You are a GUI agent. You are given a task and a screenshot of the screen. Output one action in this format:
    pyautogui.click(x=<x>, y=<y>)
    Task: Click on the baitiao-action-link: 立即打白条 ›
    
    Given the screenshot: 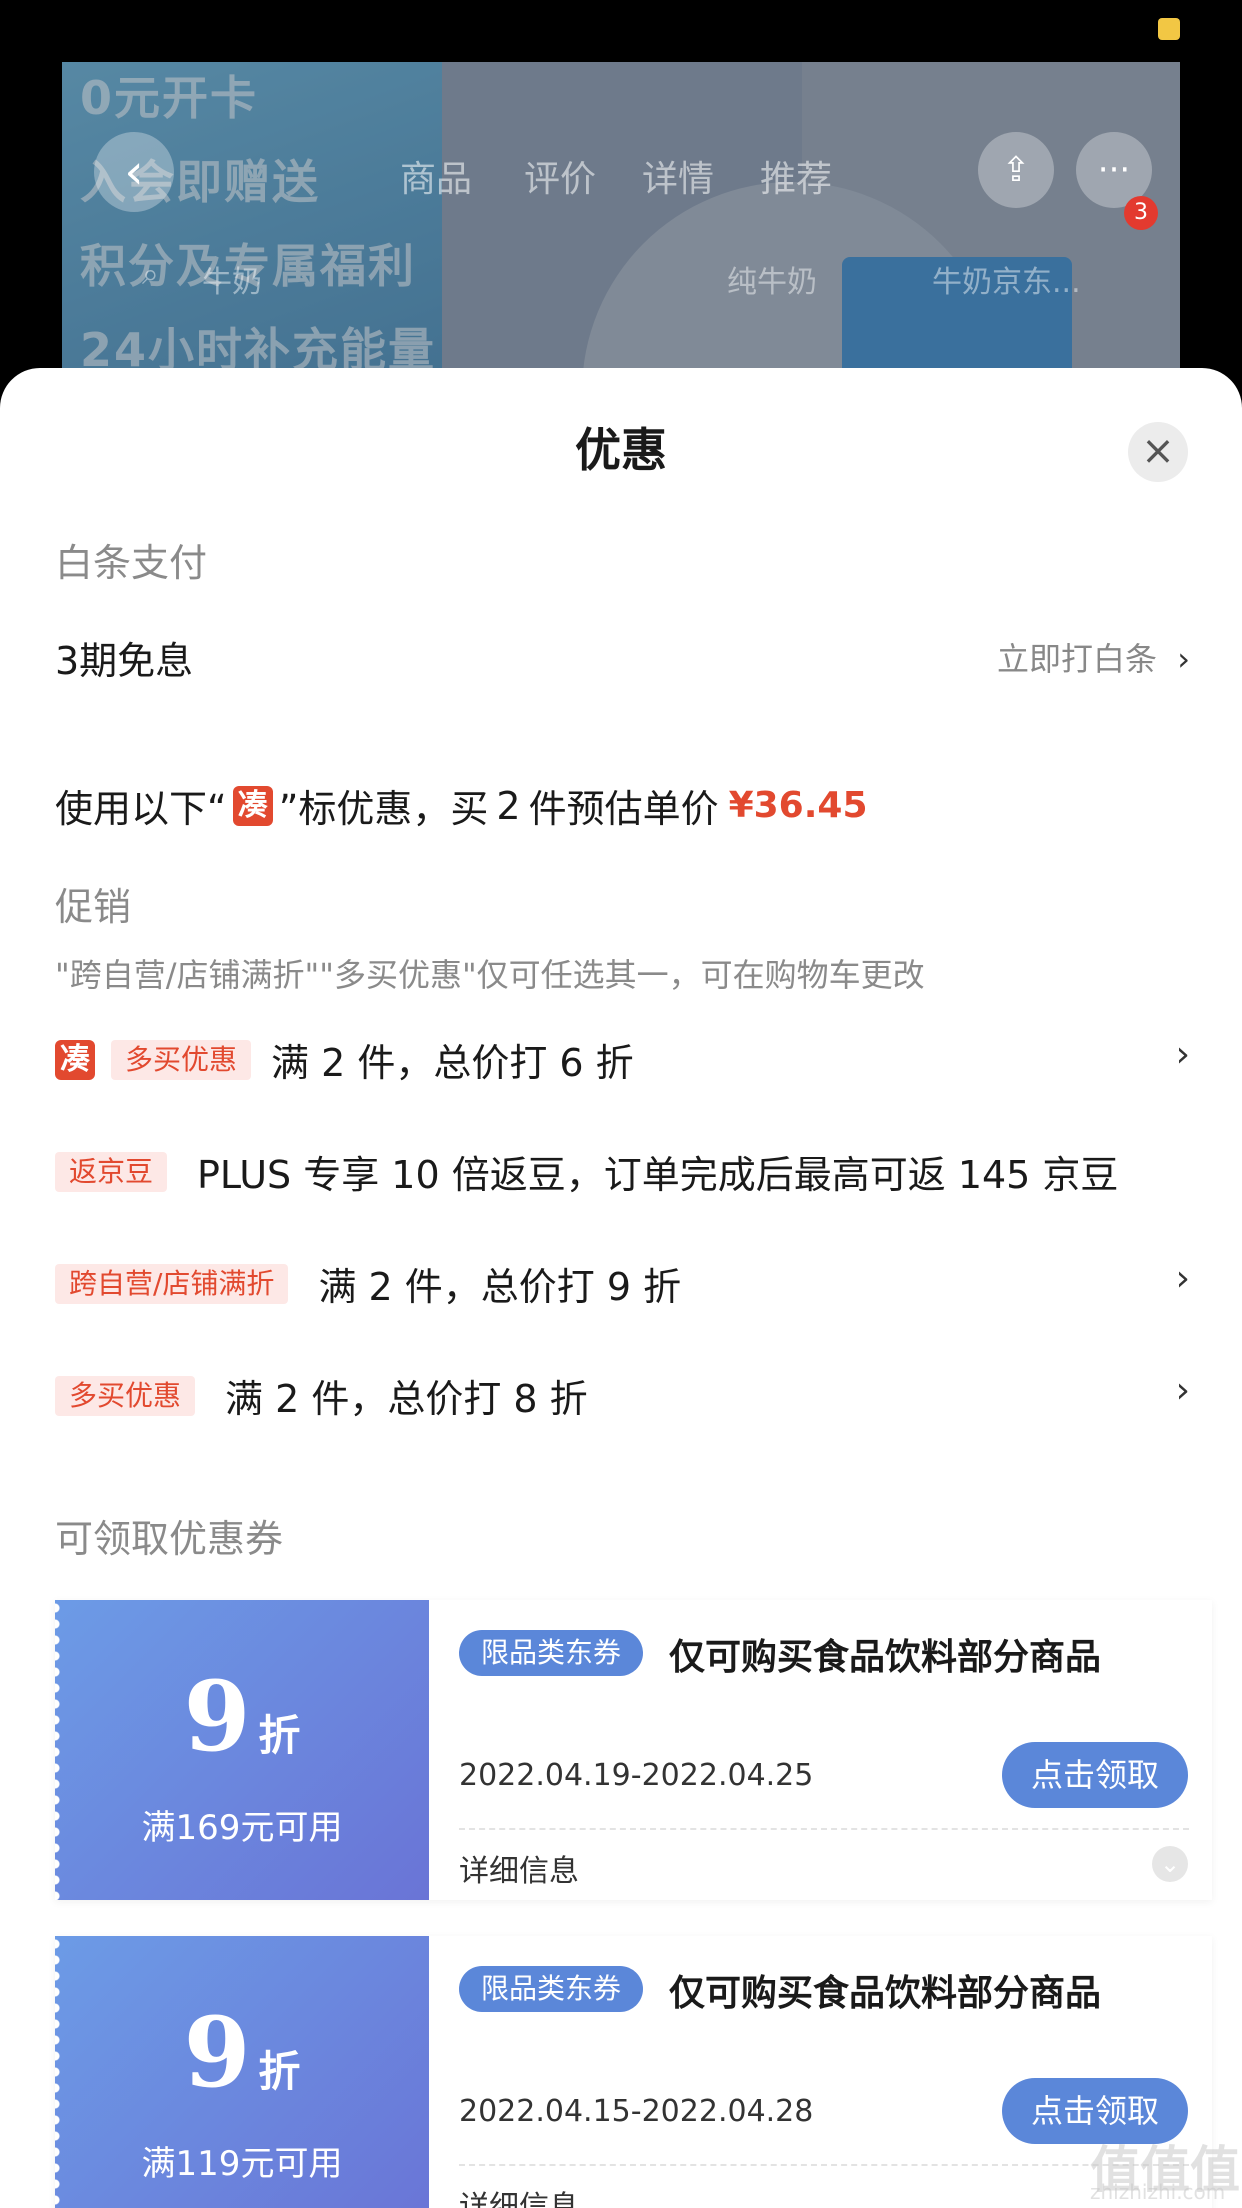 What is the action you would take?
    pyautogui.click(x=1093, y=657)
    